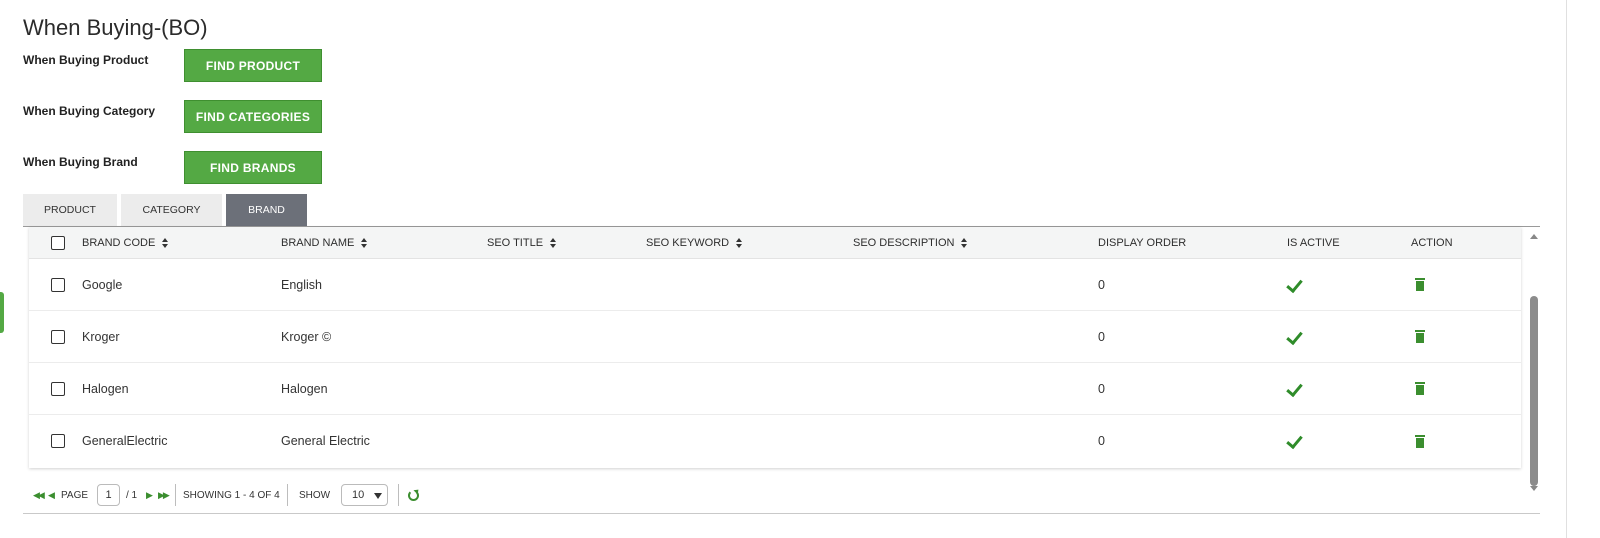 Image resolution: width=1600 pixels, height=538 pixels. Describe the element at coordinates (378, 496) in the screenshot. I see `chevron-down-icon` at that location.